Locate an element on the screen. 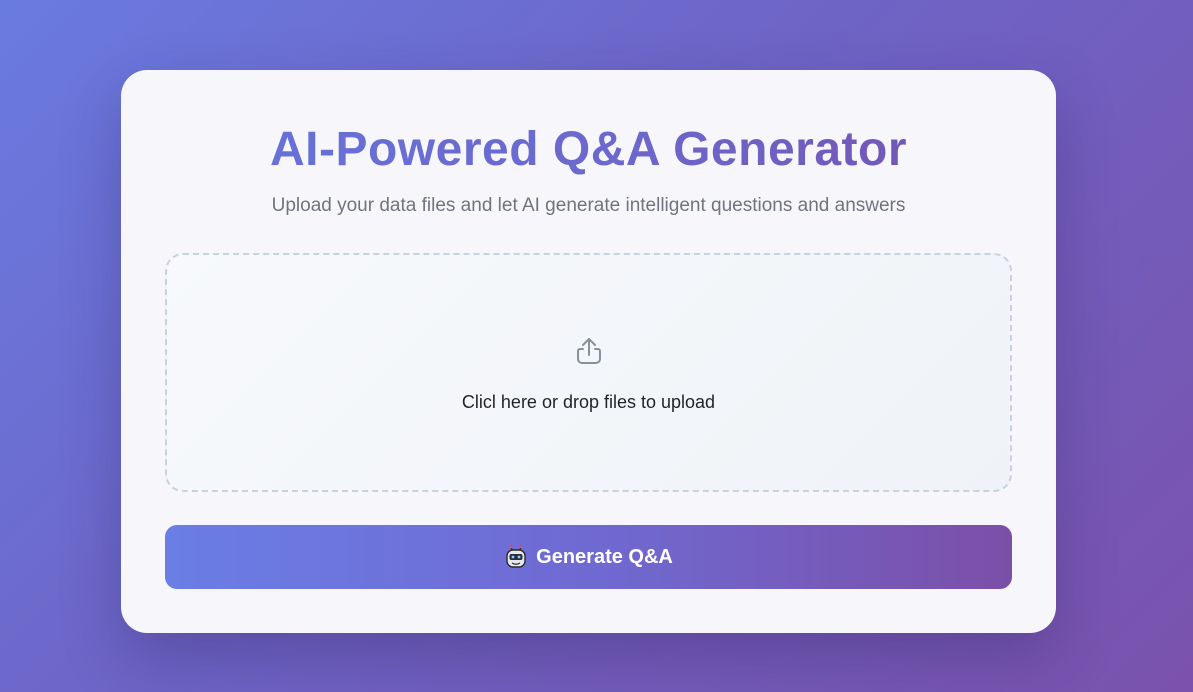 Image resolution: width=1193 pixels, height=692 pixels. page-title: AI-Powered Q&A Generator is located at coordinates (588, 150).